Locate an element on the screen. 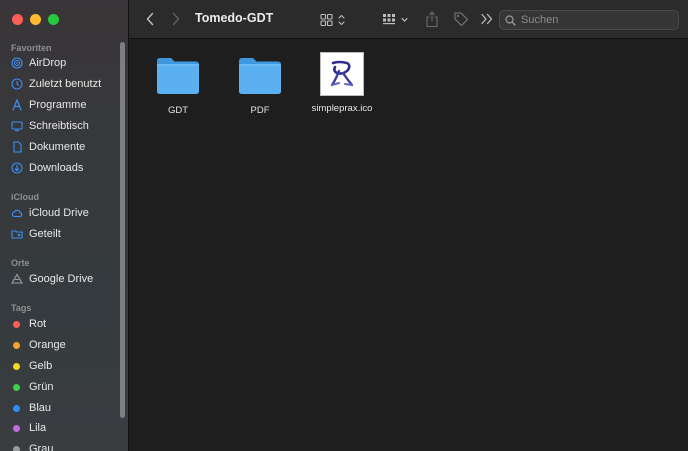  desktop-icon is located at coordinates (17, 126).